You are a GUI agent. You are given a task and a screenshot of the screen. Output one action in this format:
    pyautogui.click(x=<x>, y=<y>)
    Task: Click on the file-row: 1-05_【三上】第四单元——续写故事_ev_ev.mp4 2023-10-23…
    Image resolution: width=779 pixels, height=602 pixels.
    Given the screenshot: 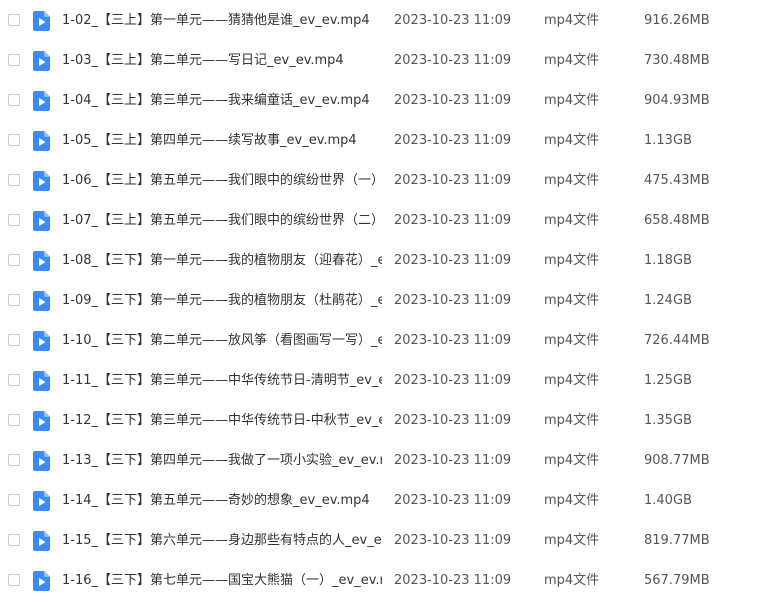 What is the action you would take?
    pyautogui.click(x=389, y=141)
    